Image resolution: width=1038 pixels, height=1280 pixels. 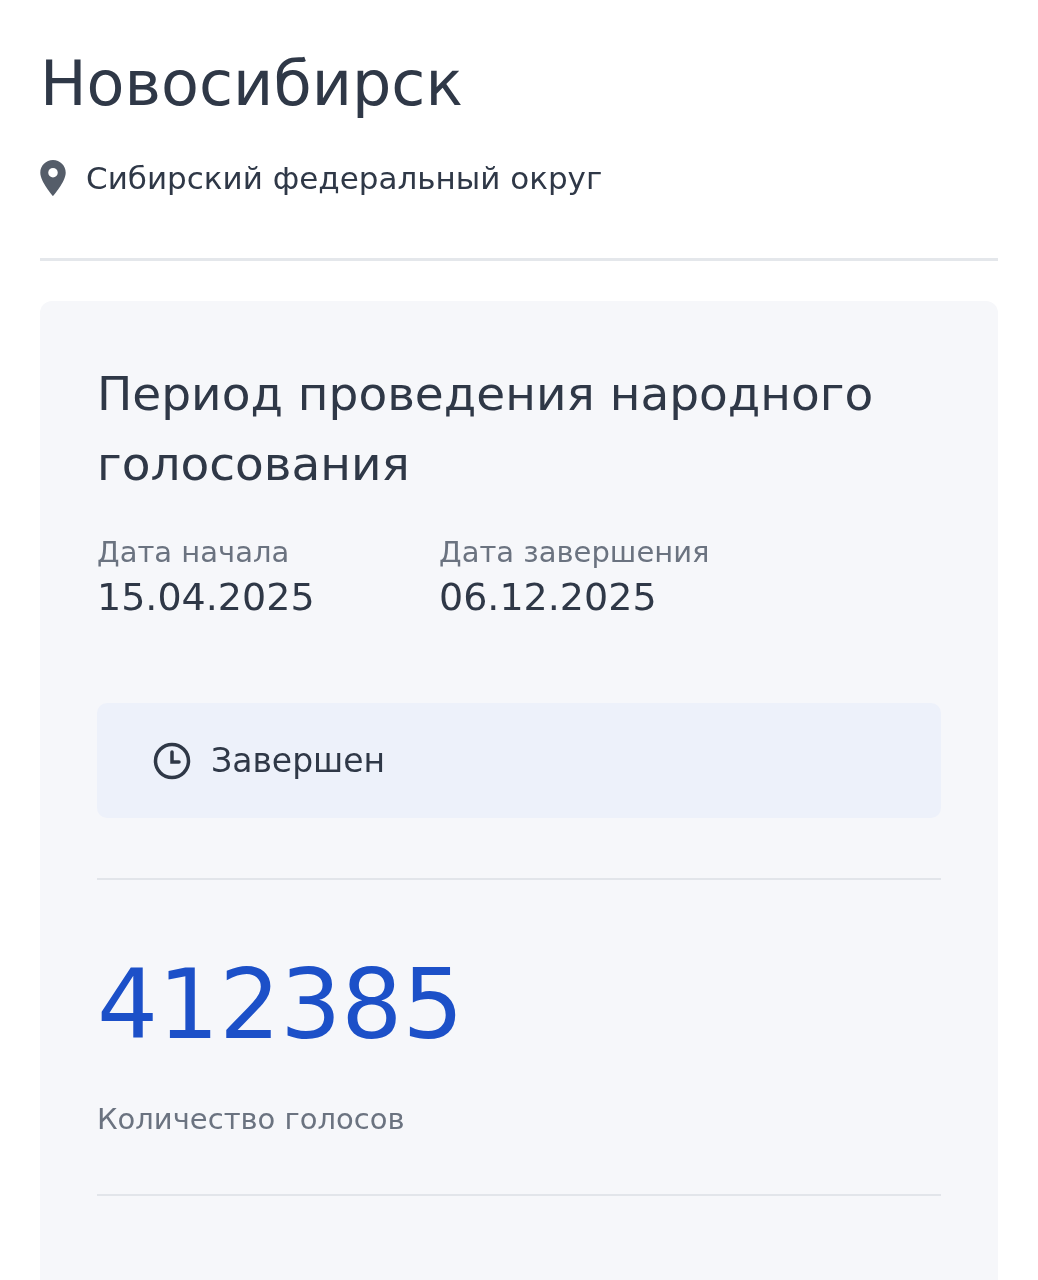 I want to click on vote-count-label: Количество голосов, so click(x=251, y=1119).